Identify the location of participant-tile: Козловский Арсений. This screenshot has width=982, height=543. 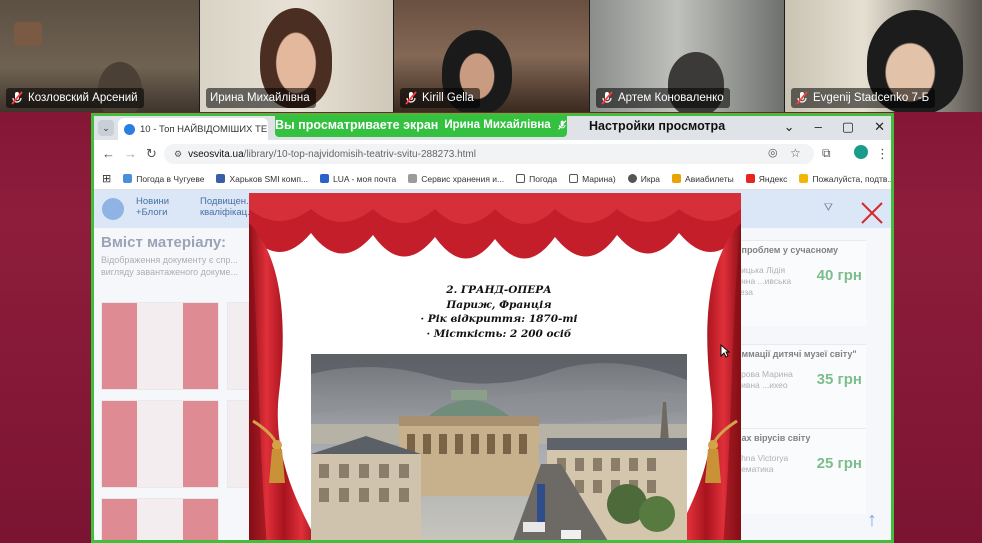
(99, 56).